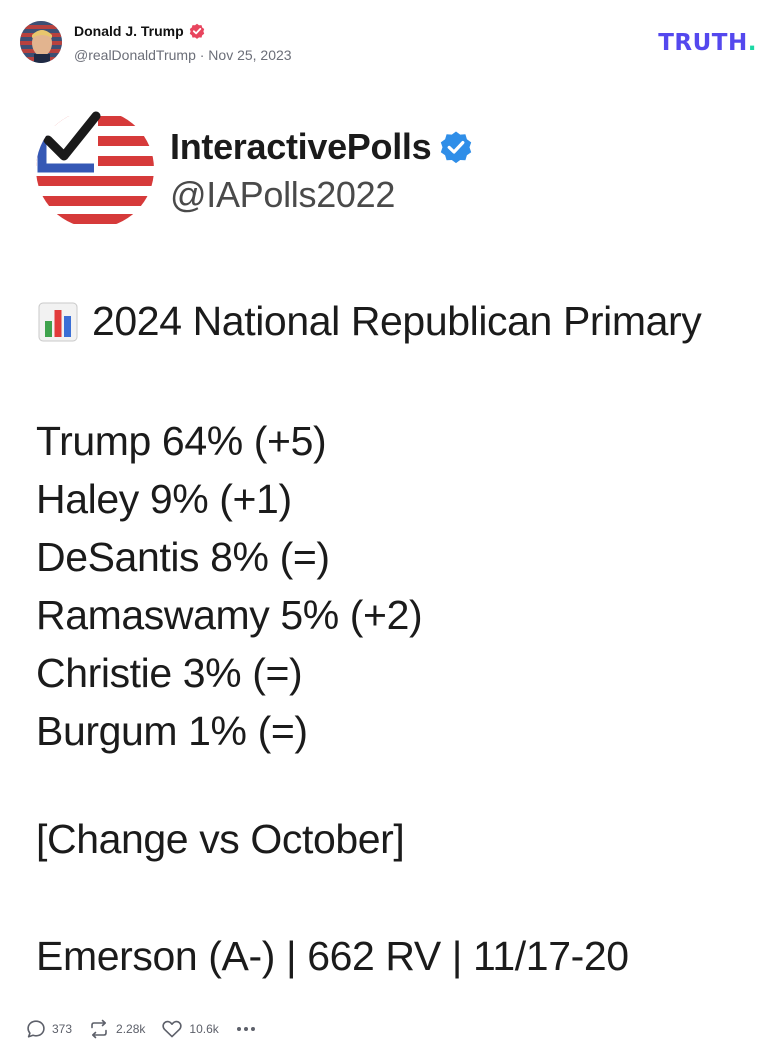 This screenshot has width=777, height=1060. I want to click on more-icon, so click(246, 1029).